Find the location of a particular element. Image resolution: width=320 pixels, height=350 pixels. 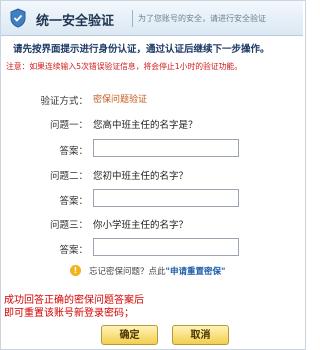

dialog-header: 统一安全验证 为了您账号的安全，请进行安全验证 is located at coordinates (152, 18).